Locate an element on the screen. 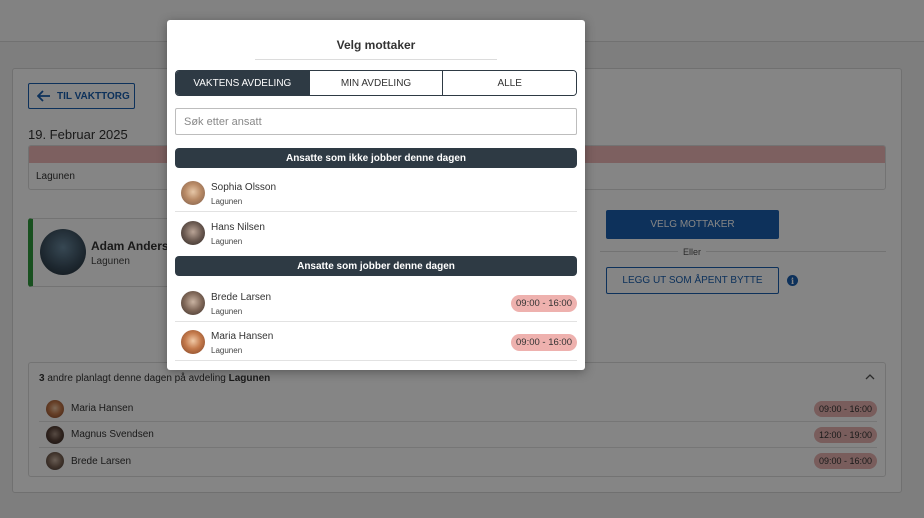 The width and height of the screenshot is (924, 518). employee-row: Sophia Olsson Lagunen is located at coordinates (376, 192).